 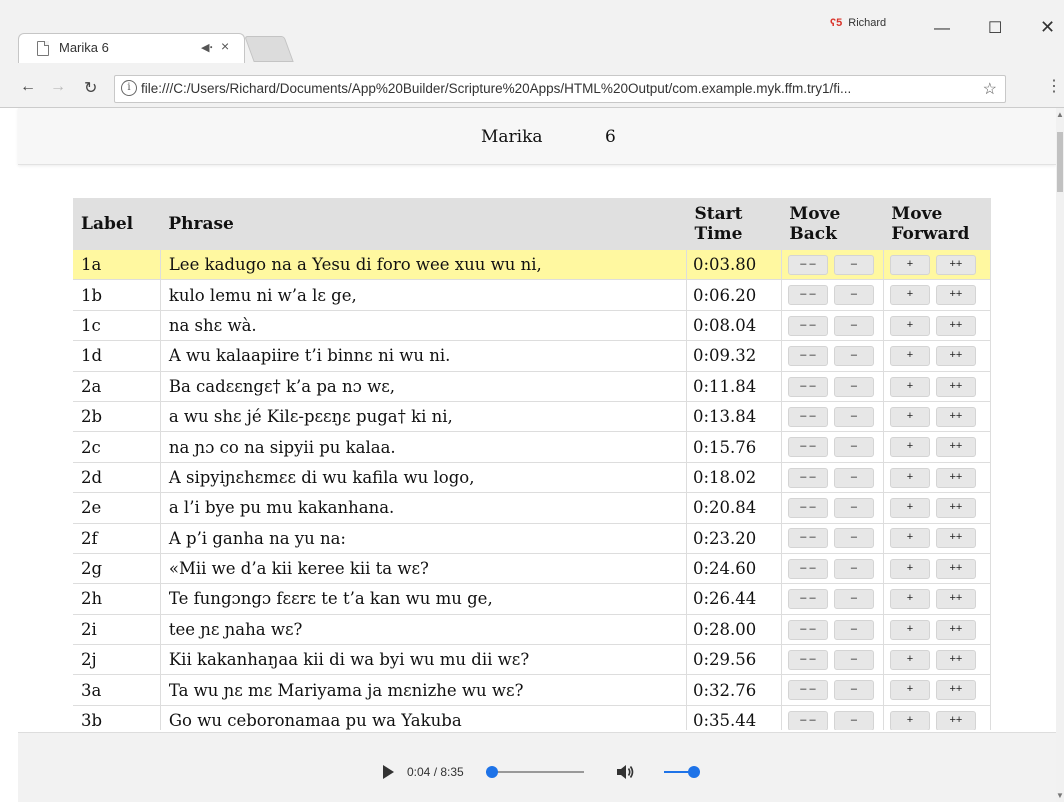 I want to click on table-row: 1c na shɛ wà. 0:08.04– – – + ++, so click(x=532, y=326).